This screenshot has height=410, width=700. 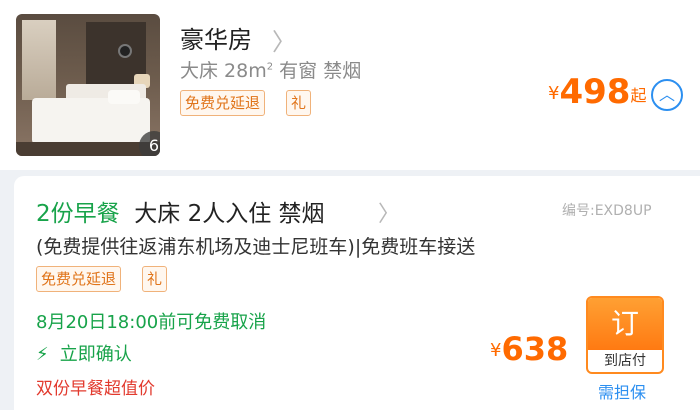 What do you see at coordinates (95, 354) in the screenshot?
I see `instant-confirm-label: 立即确认` at bounding box center [95, 354].